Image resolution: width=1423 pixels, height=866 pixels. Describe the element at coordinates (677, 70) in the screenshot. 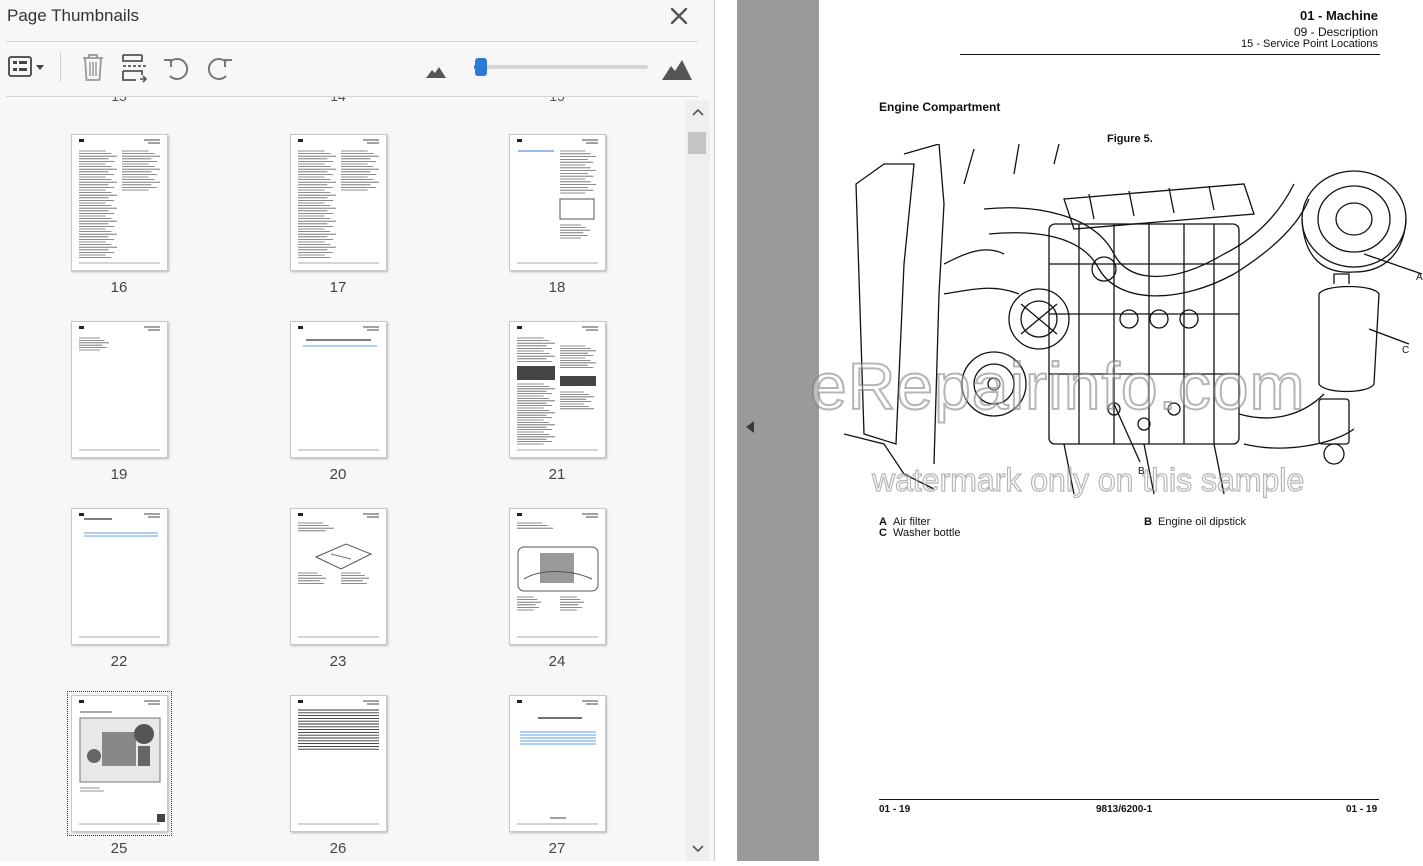

I see `mountain-large-icon` at that location.